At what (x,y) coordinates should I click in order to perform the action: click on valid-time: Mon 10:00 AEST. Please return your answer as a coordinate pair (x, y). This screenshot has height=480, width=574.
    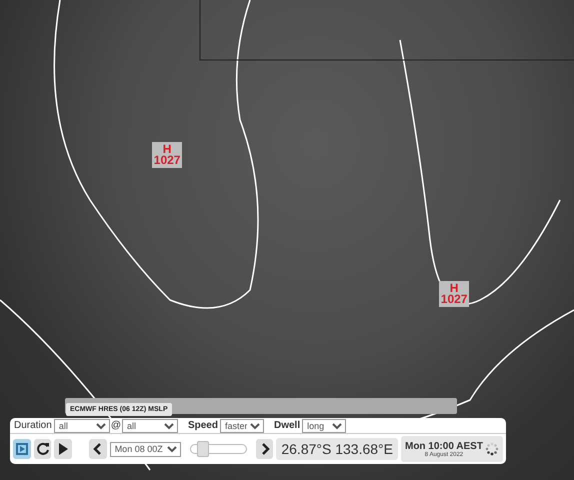
    Looking at the image, I should click on (443, 446).